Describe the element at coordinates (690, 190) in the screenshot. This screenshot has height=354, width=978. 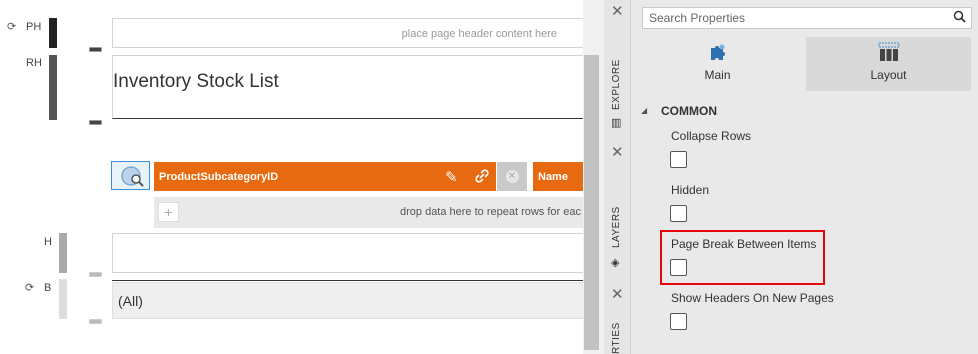
I see `property-label-hidden: Hidden` at that location.